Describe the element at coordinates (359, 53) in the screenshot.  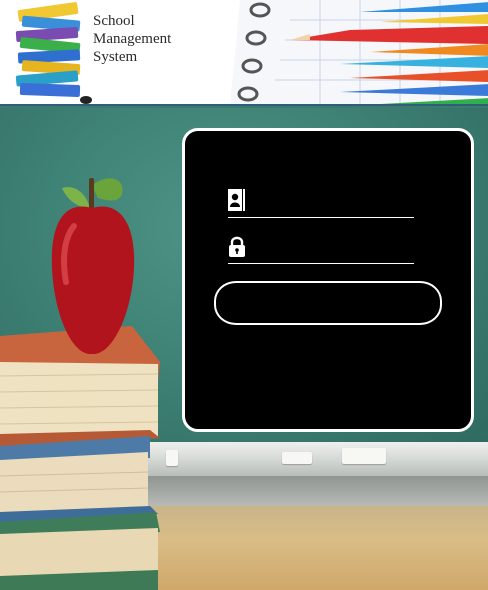
I see `notebook-pencils-icon` at that location.